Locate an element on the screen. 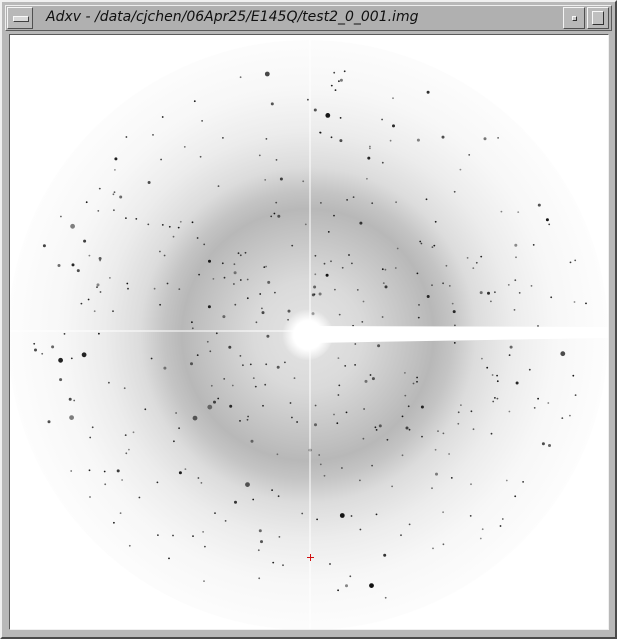 The width and height of the screenshot is (617, 639). maximize-icon is located at coordinates (598, 18).